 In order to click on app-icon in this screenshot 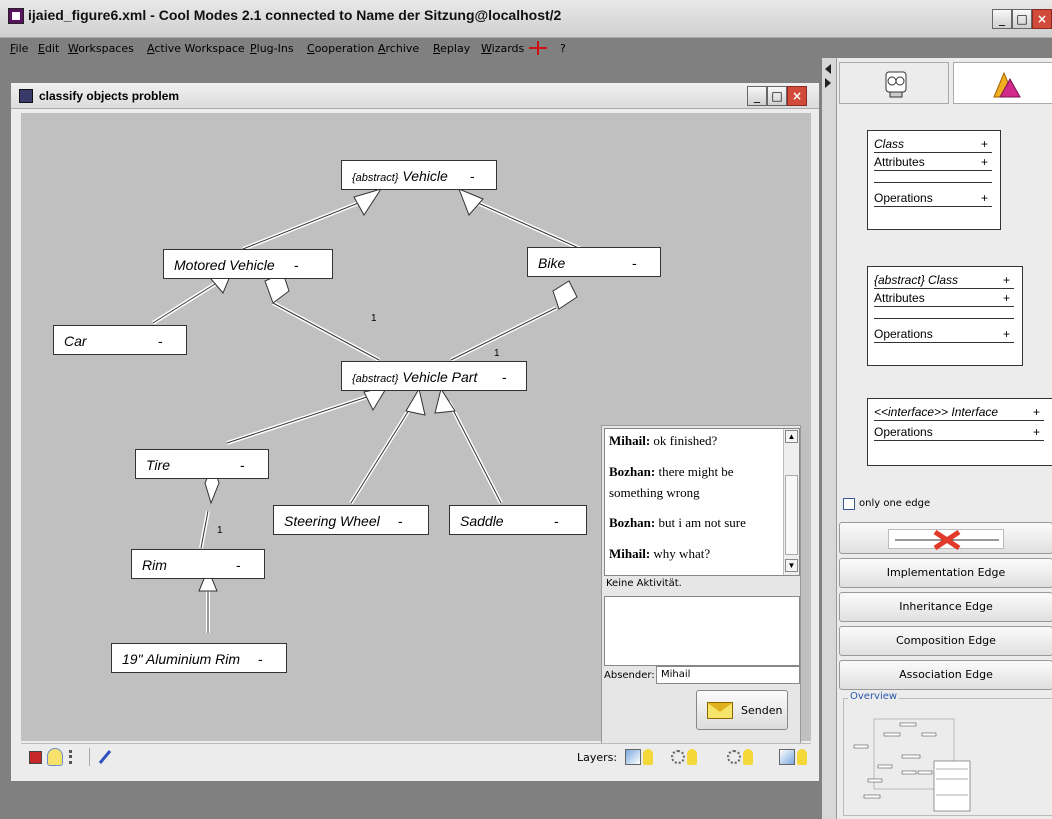, I will do `click(16, 16)`.